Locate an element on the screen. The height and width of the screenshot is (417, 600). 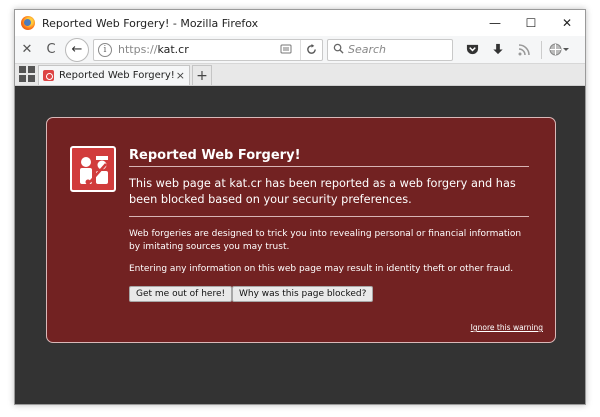
pocket-icon is located at coordinates (472, 50).